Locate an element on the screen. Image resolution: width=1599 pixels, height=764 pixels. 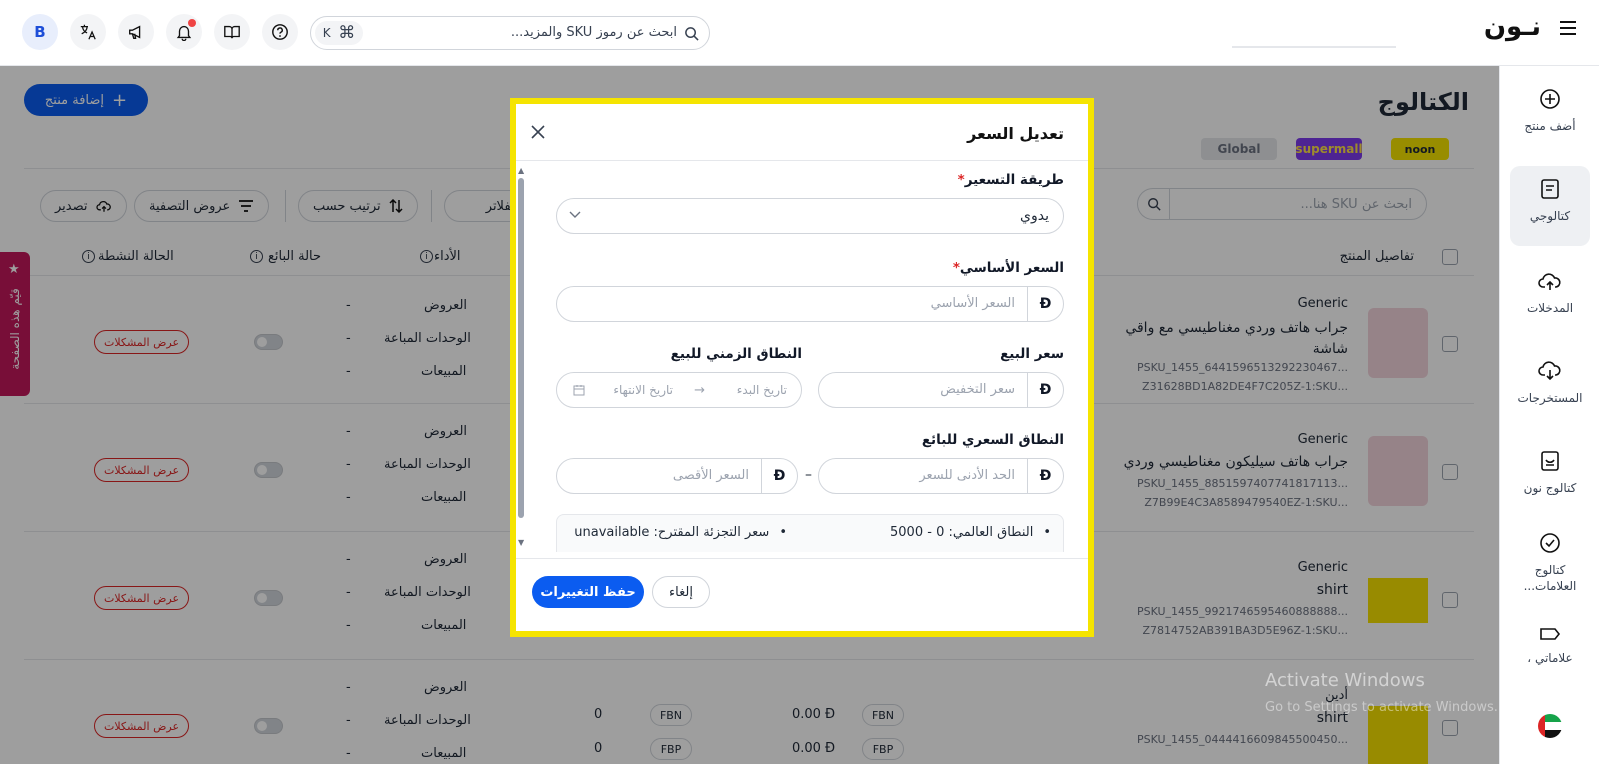
cancel-button: إلغاء is located at coordinates (681, 592).